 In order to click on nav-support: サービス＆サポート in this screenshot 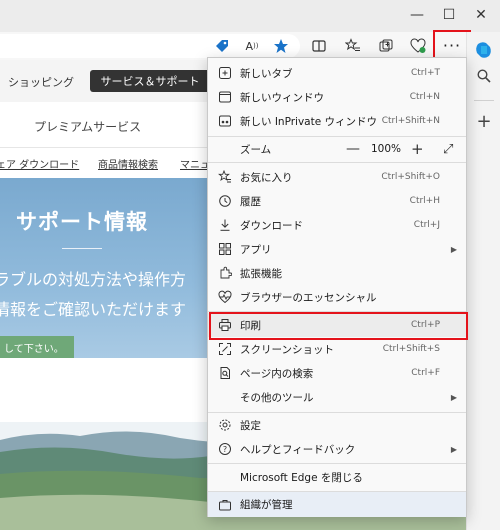, I will do `click(150, 81)`.